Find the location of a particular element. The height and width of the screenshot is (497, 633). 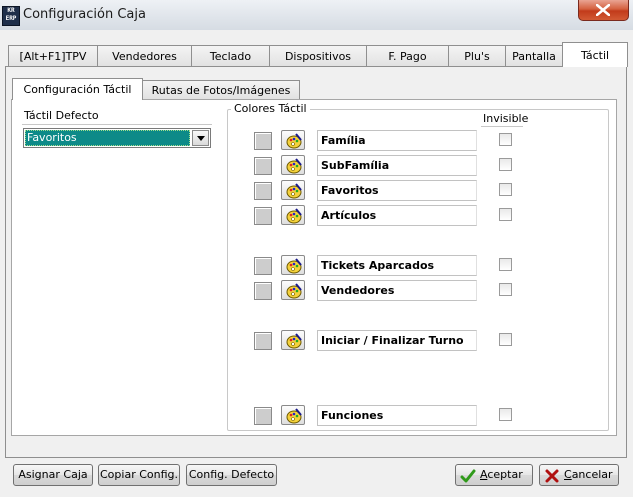

app-logo-icon: KR ERP is located at coordinates (11, 16).